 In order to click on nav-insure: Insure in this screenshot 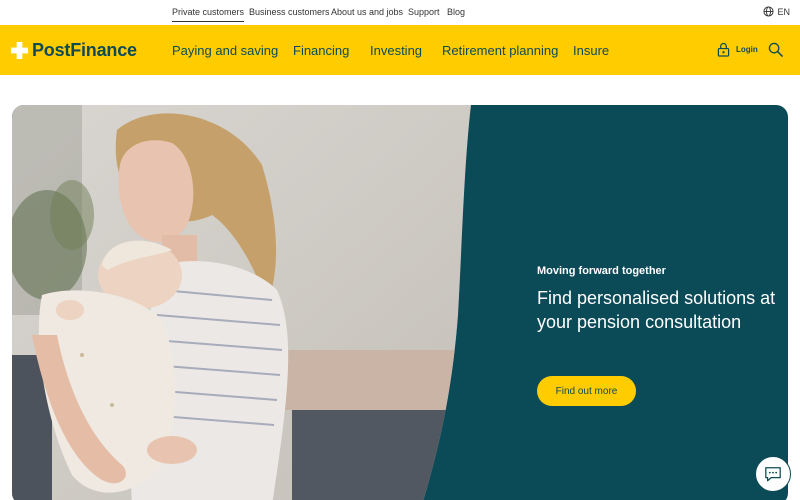, I will do `click(591, 50)`.